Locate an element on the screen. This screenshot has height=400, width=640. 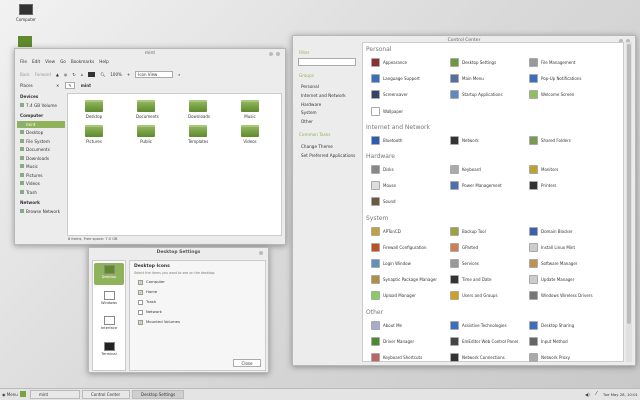
reload-icon: ↻ is located at coordinates (73, 74).